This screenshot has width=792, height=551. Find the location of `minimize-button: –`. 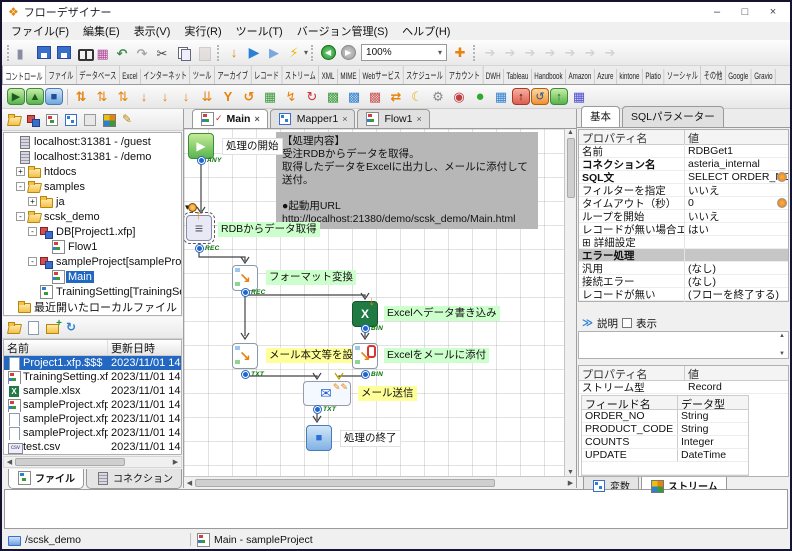

minimize-button: – is located at coordinates (717, 12).